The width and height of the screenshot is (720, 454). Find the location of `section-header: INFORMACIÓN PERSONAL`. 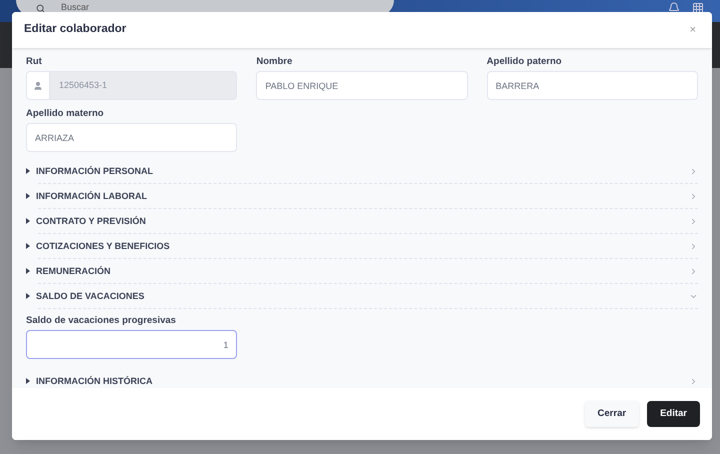

section-header: INFORMACIÓN PERSONAL is located at coordinates (362, 171).